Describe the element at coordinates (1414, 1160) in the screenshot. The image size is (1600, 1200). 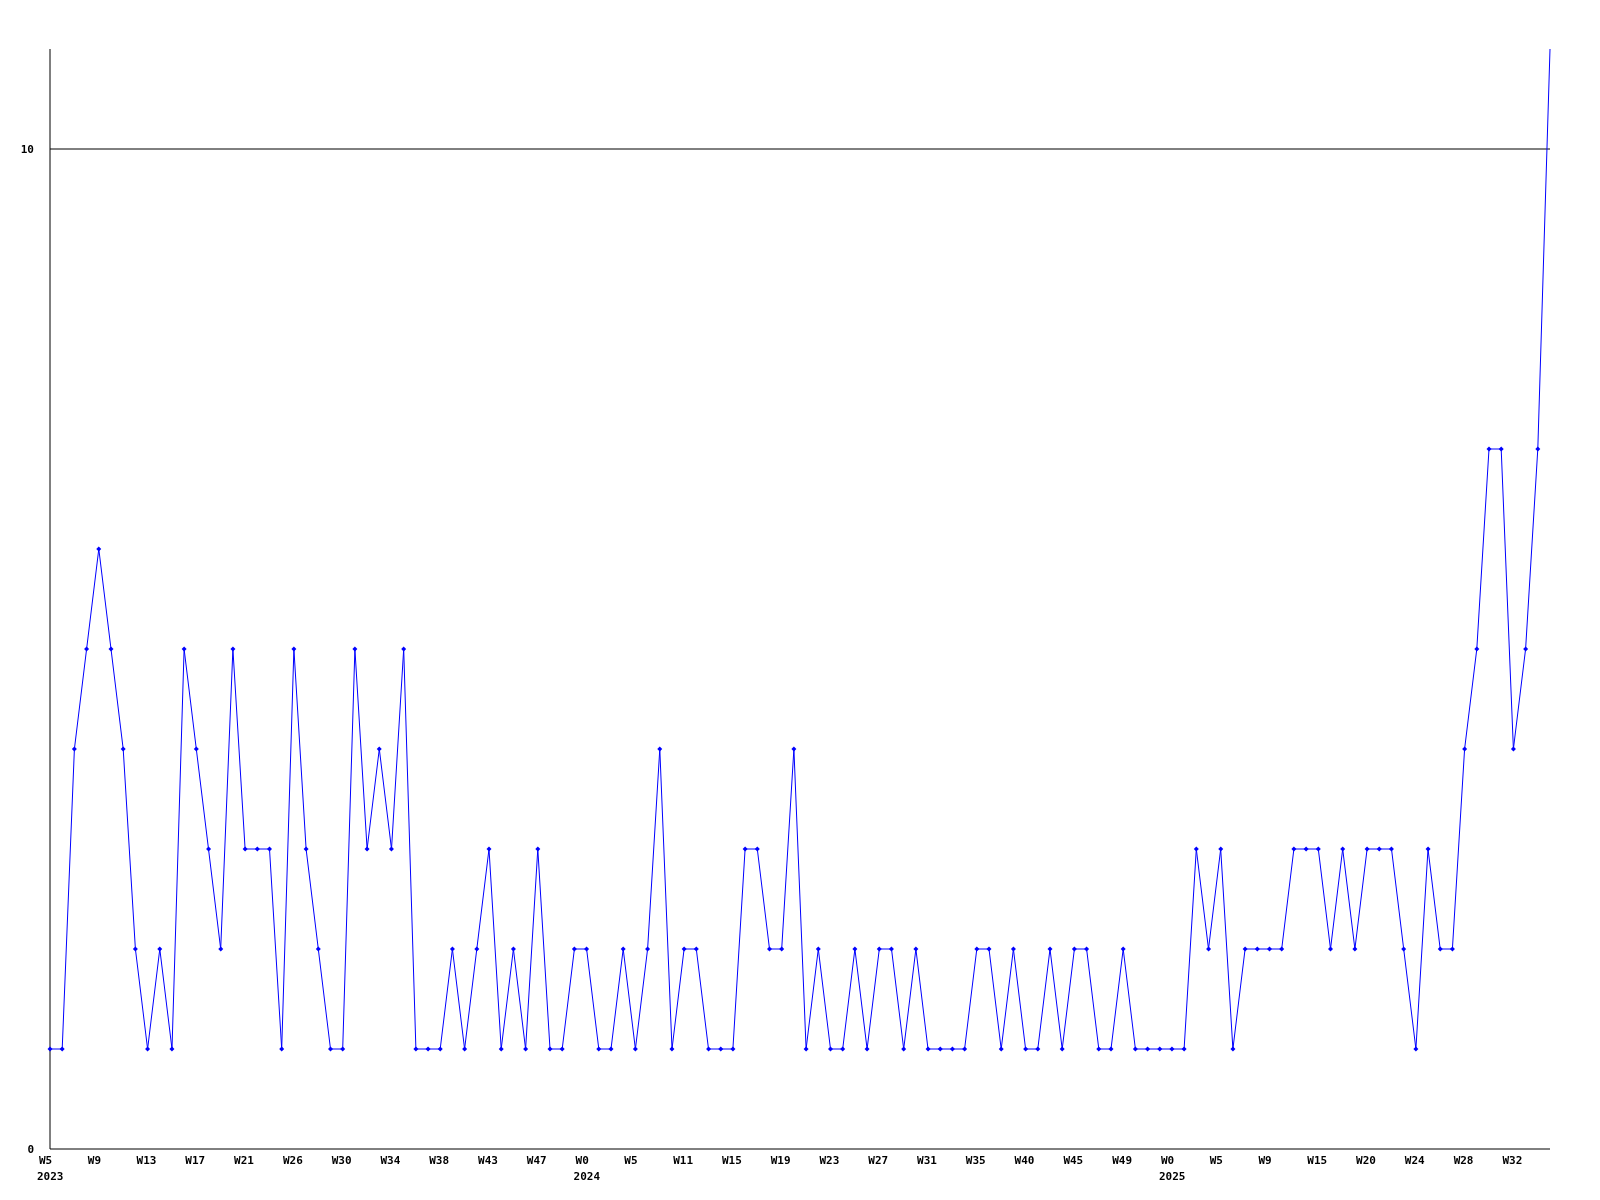
I see `axis-tick-label: W24` at that location.